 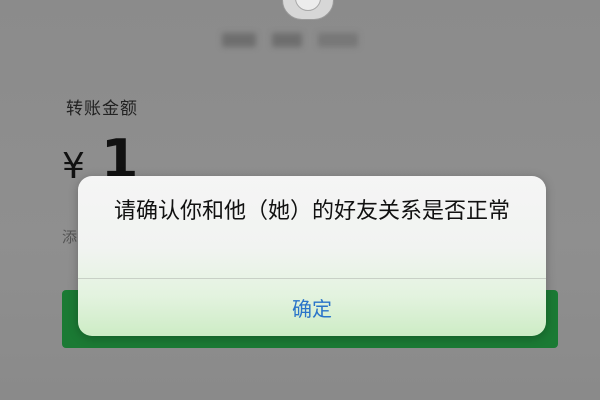 I want to click on recipient-avatar, so click(x=308, y=10).